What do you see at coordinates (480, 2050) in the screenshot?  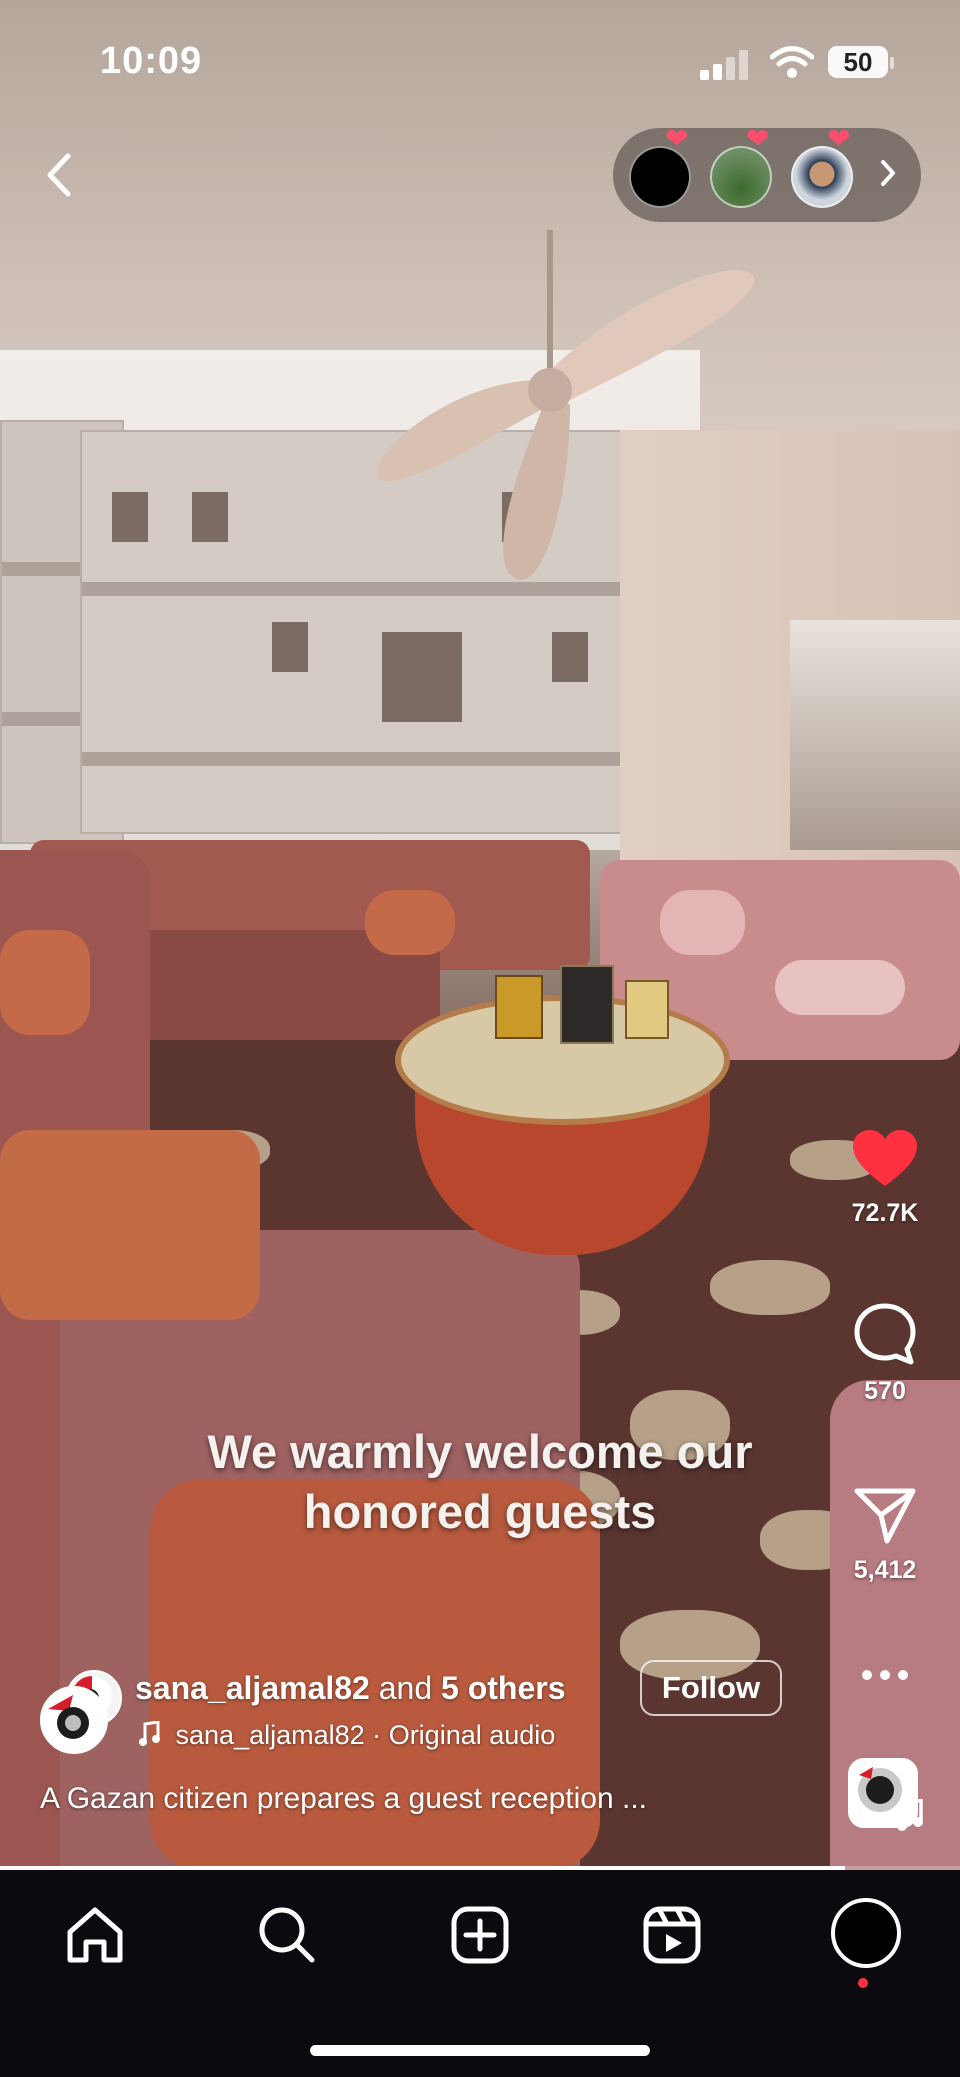 I see `home-indicator` at bounding box center [480, 2050].